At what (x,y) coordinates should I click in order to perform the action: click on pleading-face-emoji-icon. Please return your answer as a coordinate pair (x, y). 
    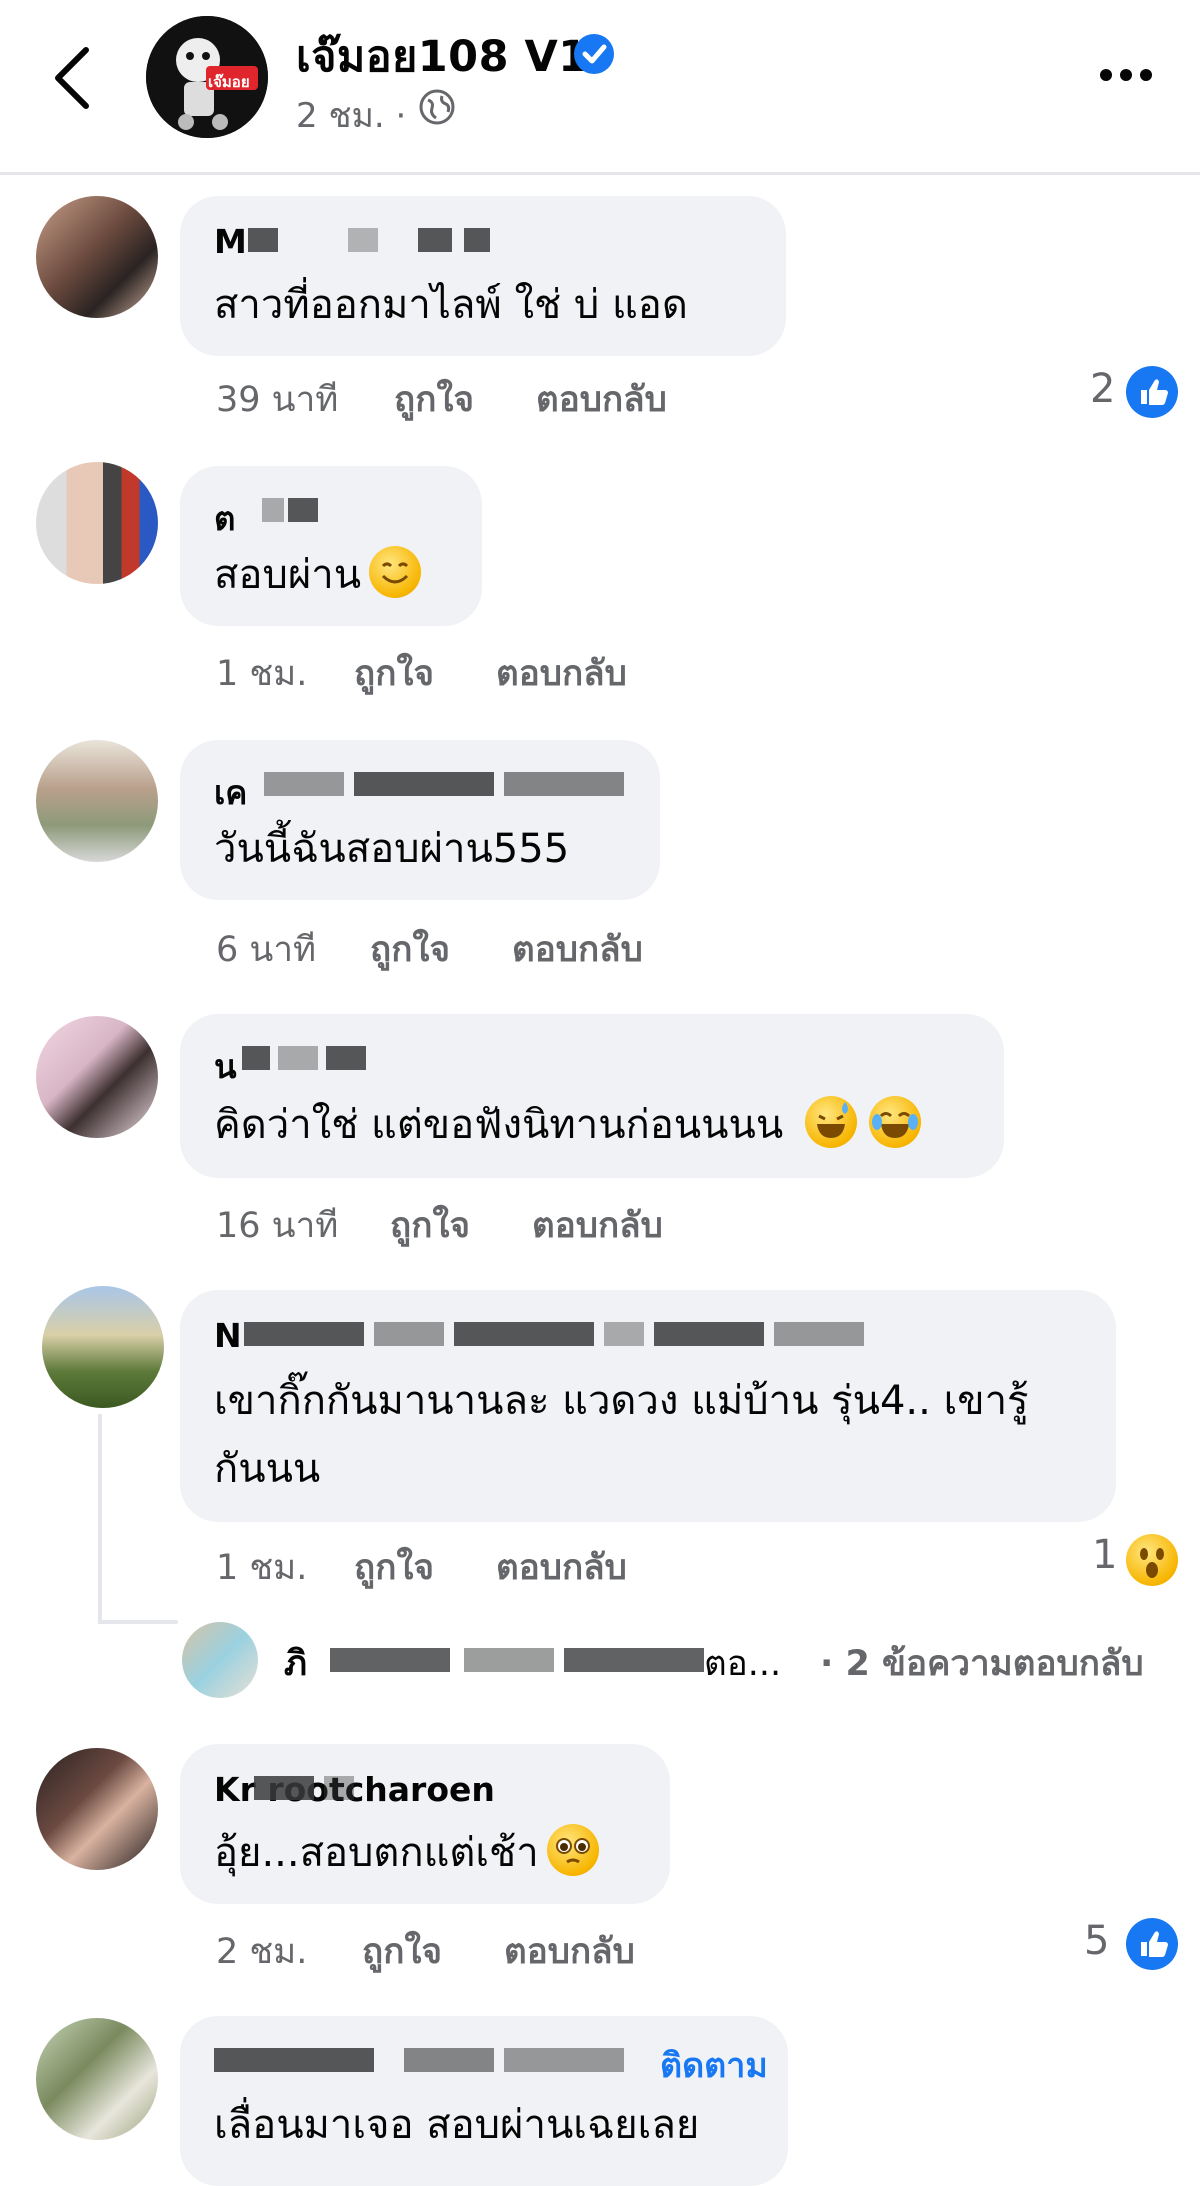
    Looking at the image, I should click on (572, 1850).